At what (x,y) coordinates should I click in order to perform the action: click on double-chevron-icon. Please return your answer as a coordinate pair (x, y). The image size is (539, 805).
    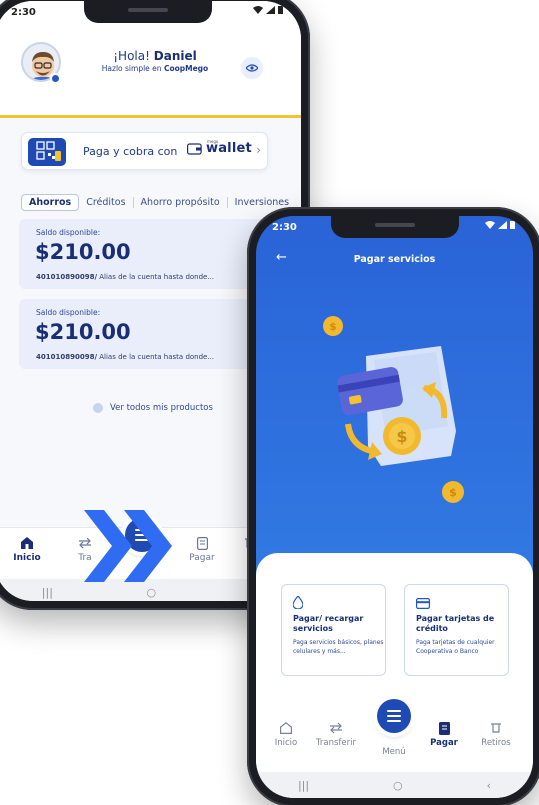
    Looking at the image, I should click on (128, 546).